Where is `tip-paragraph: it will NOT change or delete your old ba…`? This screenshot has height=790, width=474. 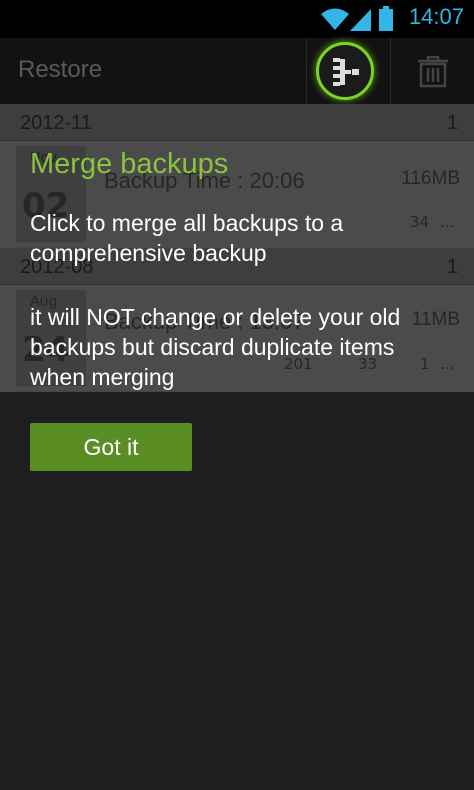
tip-paragraph: it will NOT change or delete your old ba… is located at coordinates (215, 347).